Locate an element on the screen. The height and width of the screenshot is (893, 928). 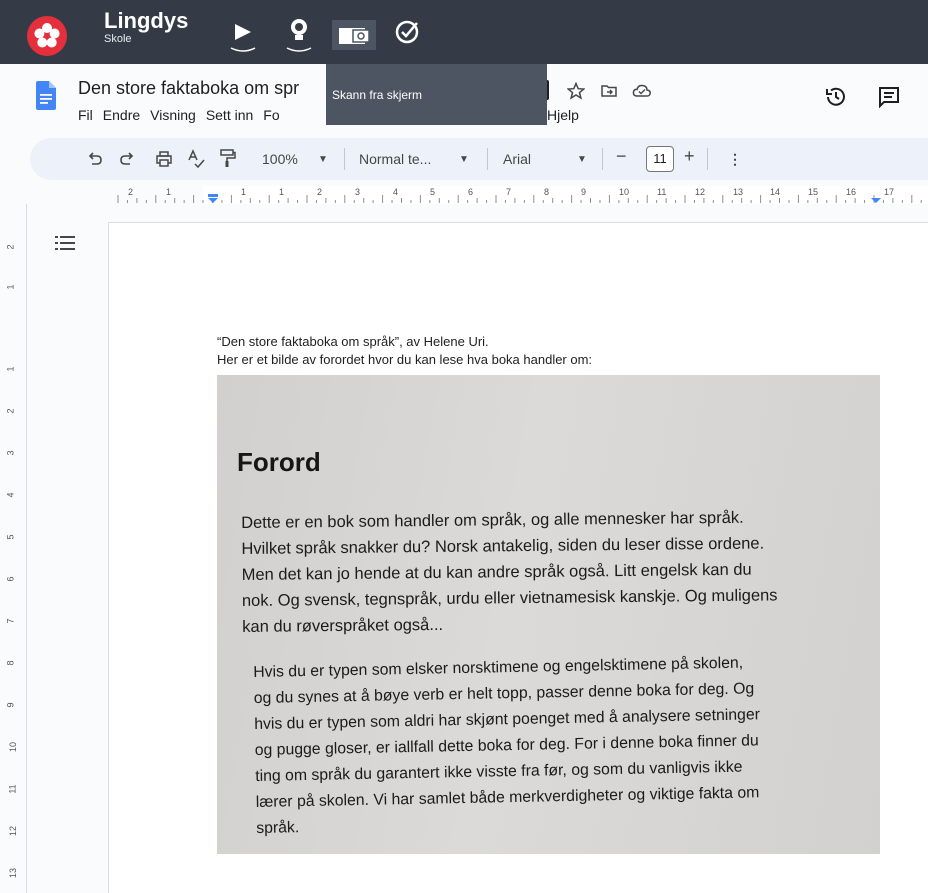
ruler-number: 9 is located at coordinates (584, 192).